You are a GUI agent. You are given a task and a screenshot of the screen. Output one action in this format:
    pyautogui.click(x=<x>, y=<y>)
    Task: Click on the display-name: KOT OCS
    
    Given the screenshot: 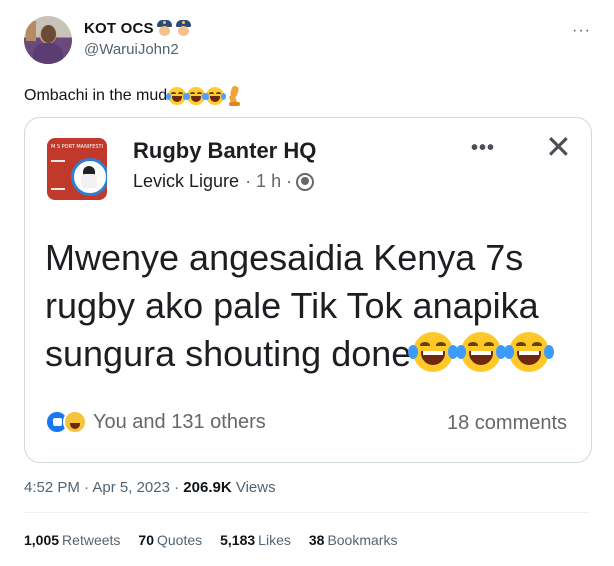 What is the action you would take?
    pyautogui.click(x=138, y=28)
    